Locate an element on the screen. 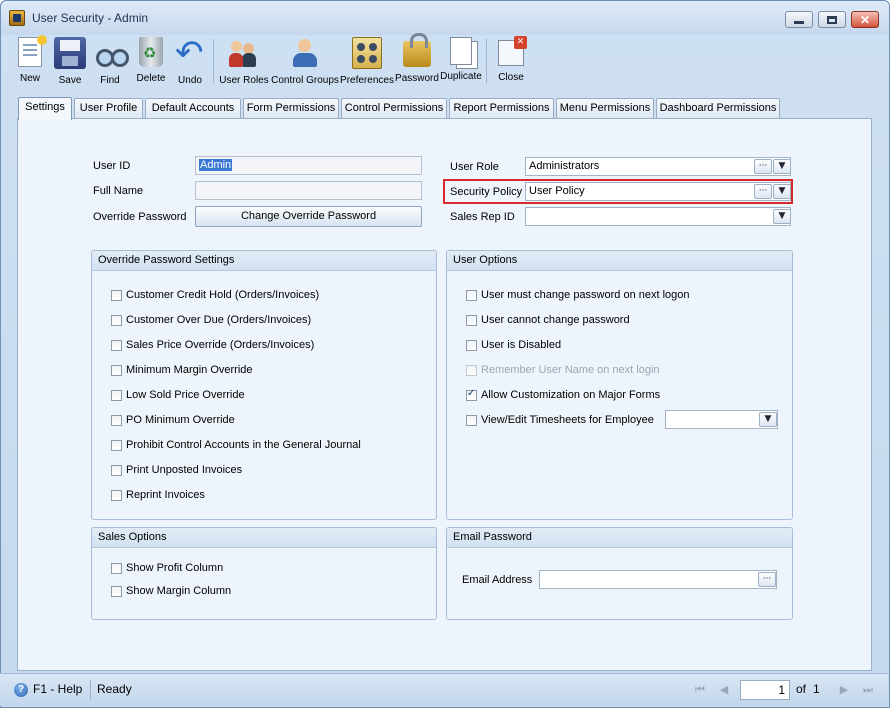  minimize-button is located at coordinates (799, 19).